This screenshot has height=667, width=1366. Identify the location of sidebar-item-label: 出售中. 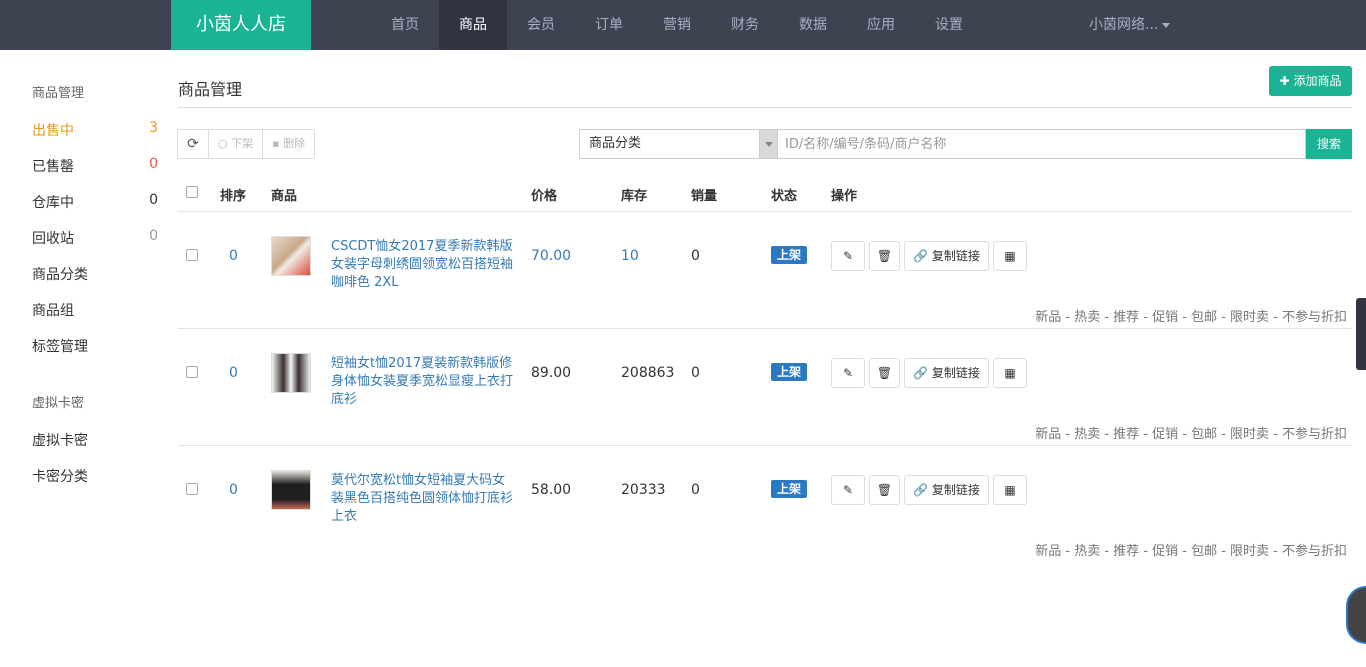
(53, 131).